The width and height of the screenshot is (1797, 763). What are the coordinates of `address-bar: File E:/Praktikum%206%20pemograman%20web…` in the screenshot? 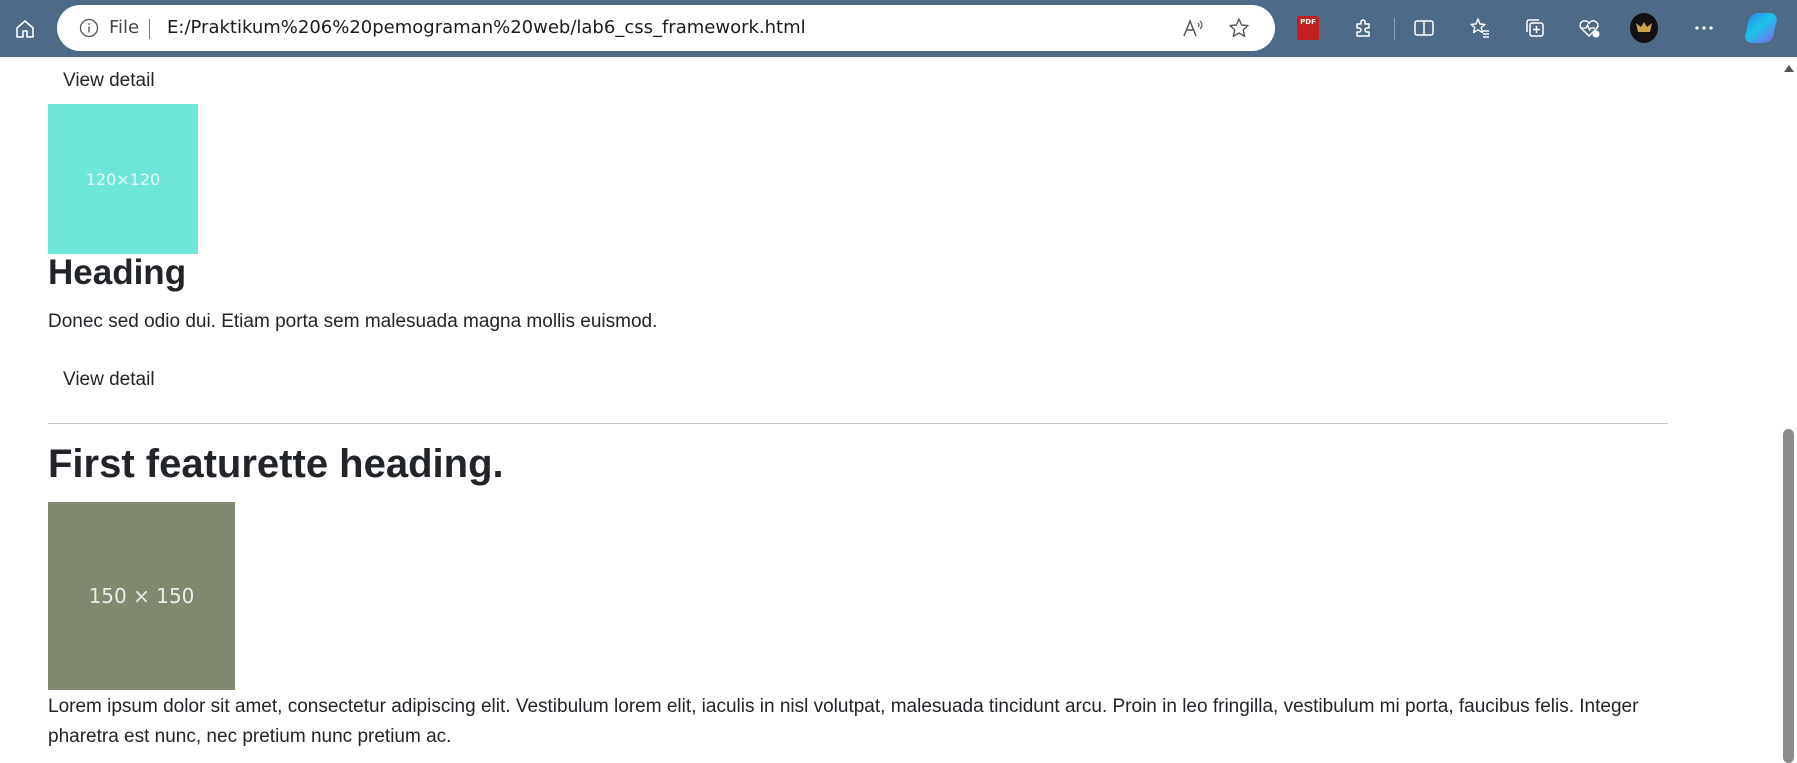 It's located at (666, 28).